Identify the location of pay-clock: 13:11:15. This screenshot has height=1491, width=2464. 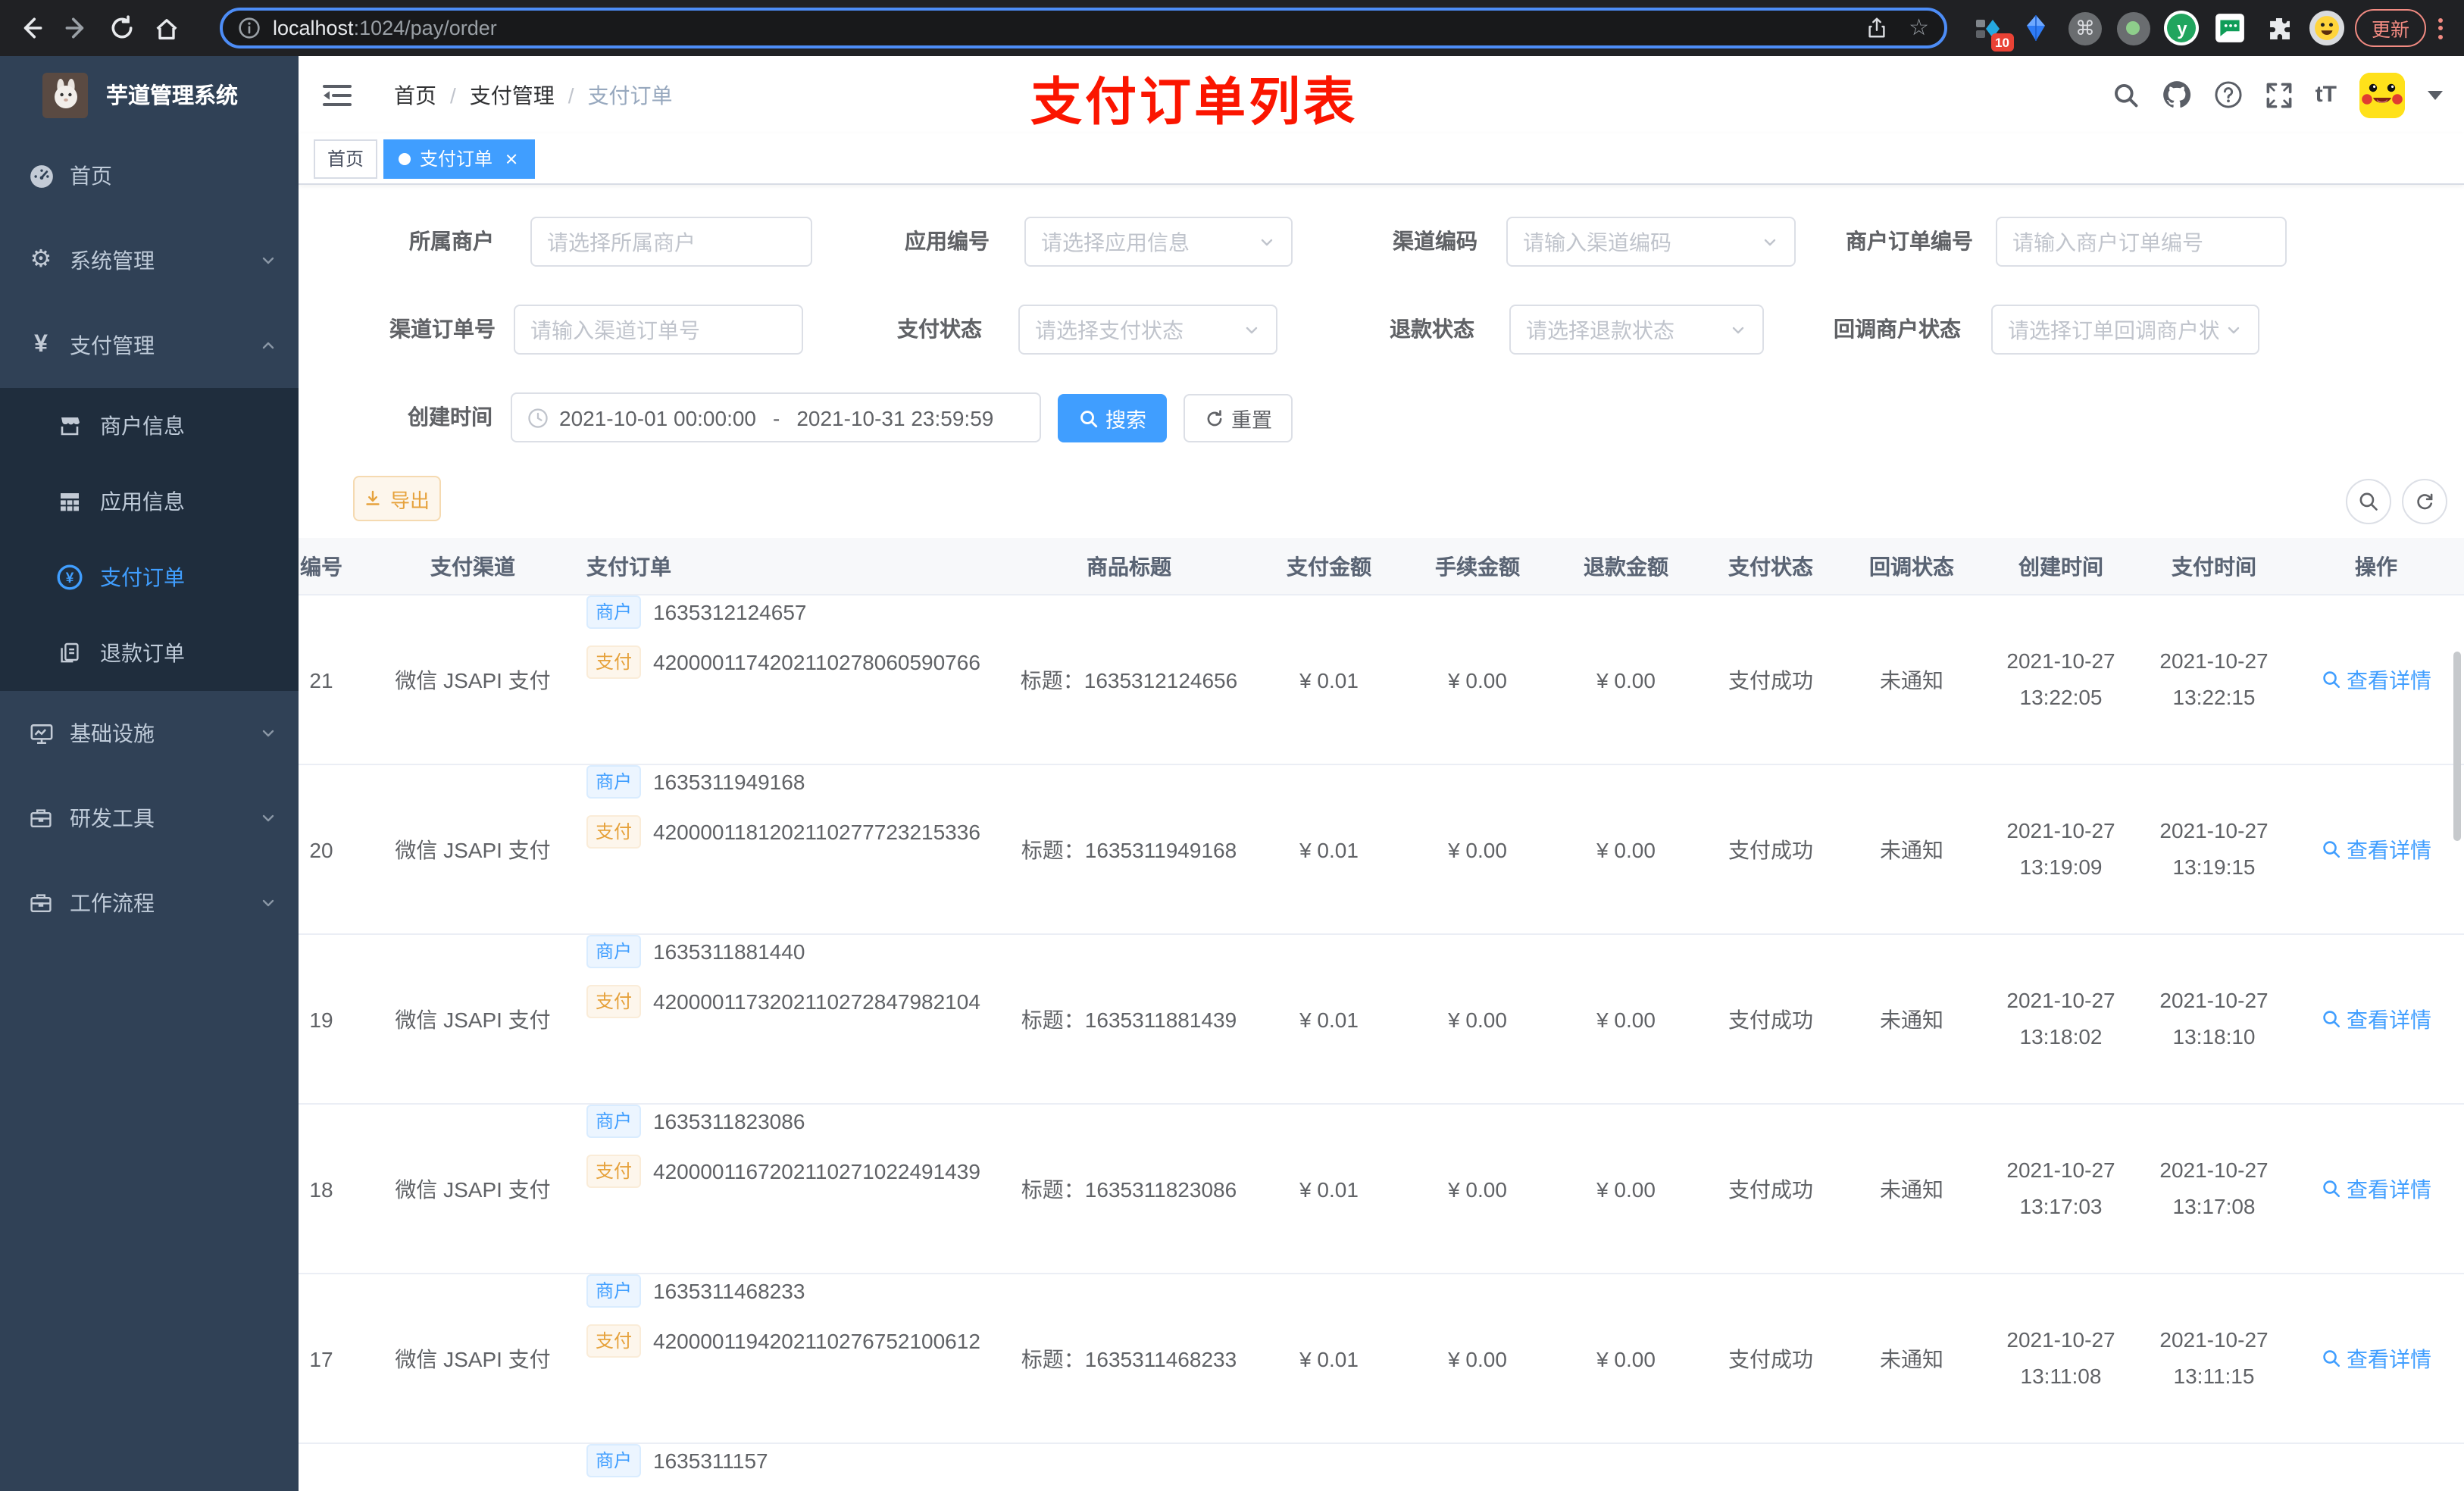
(2214, 1376).